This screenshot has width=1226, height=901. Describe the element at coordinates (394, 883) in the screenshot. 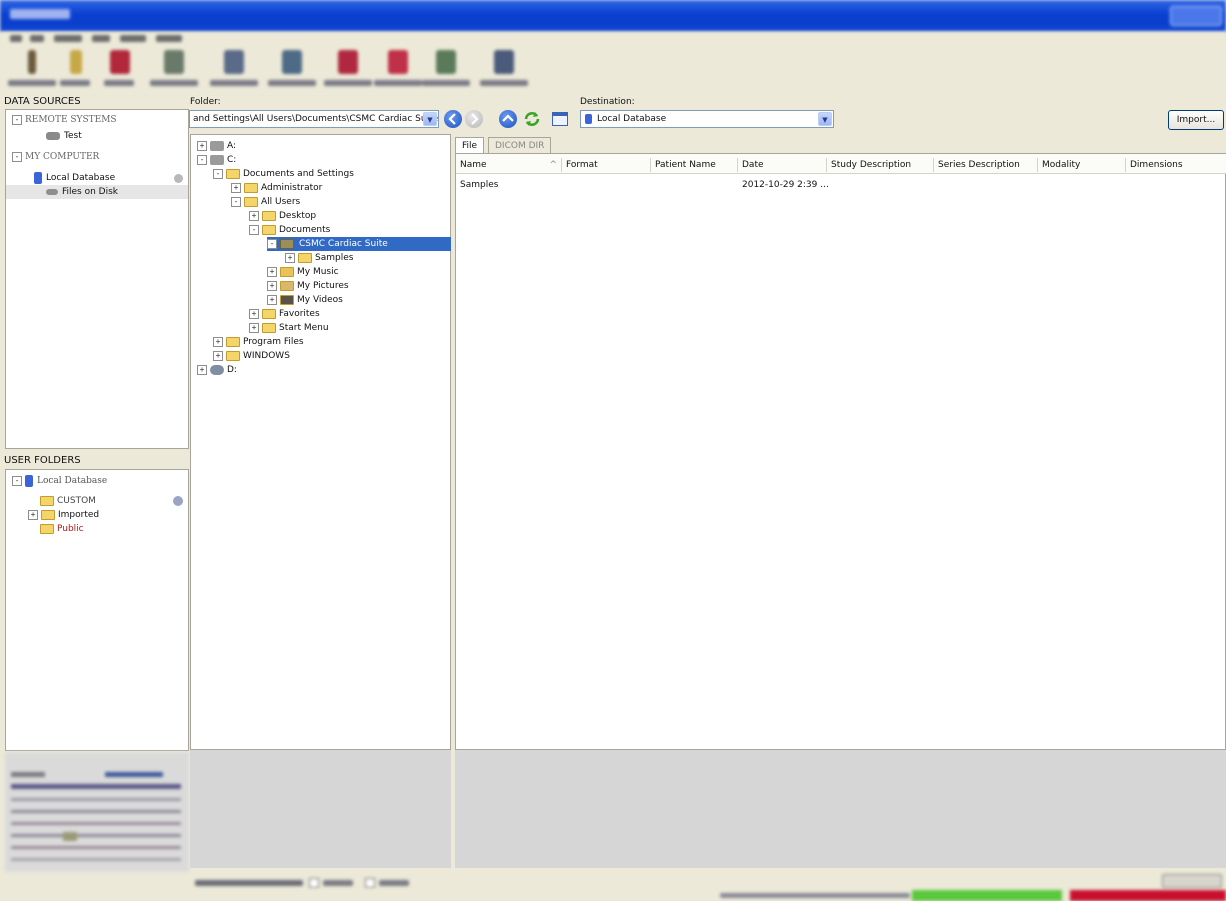

I see `checkbox-label` at that location.